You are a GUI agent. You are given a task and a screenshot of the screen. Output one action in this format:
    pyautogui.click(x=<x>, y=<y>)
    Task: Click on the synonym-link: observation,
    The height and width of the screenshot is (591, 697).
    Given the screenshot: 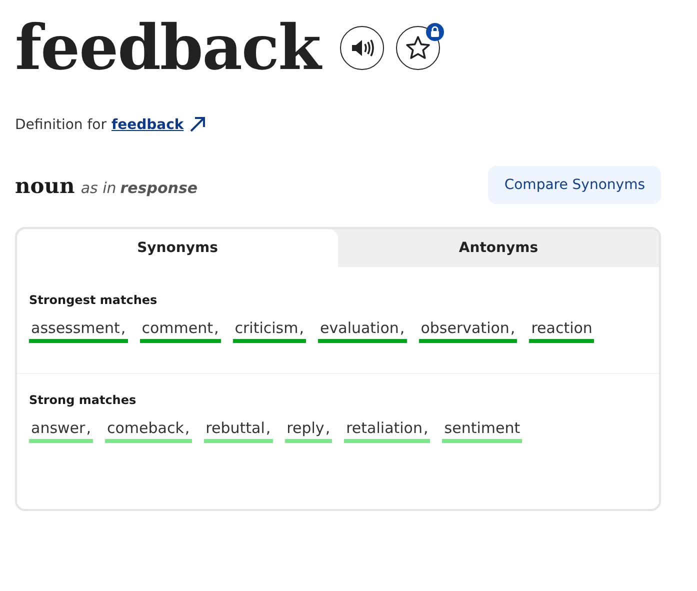 What is the action you would take?
    pyautogui.click(x=468, y=331)
    